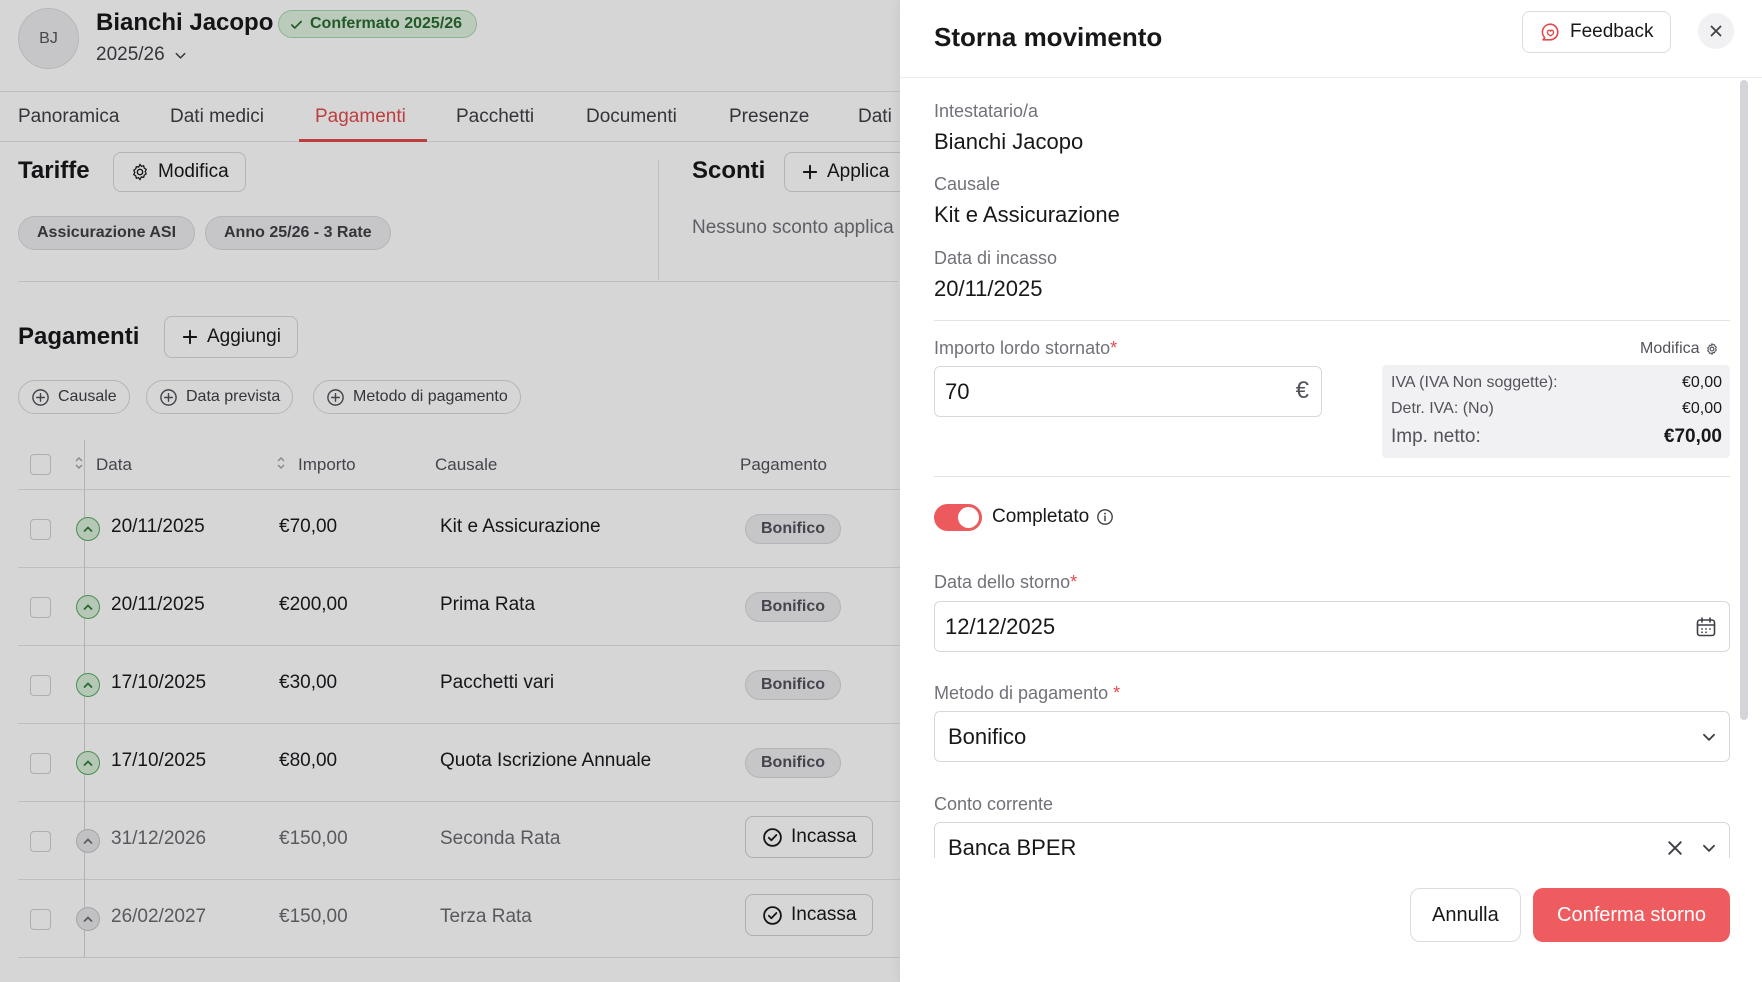 The image size is (1762, 982). I want to click on toggle-knob, so click(968, 517).